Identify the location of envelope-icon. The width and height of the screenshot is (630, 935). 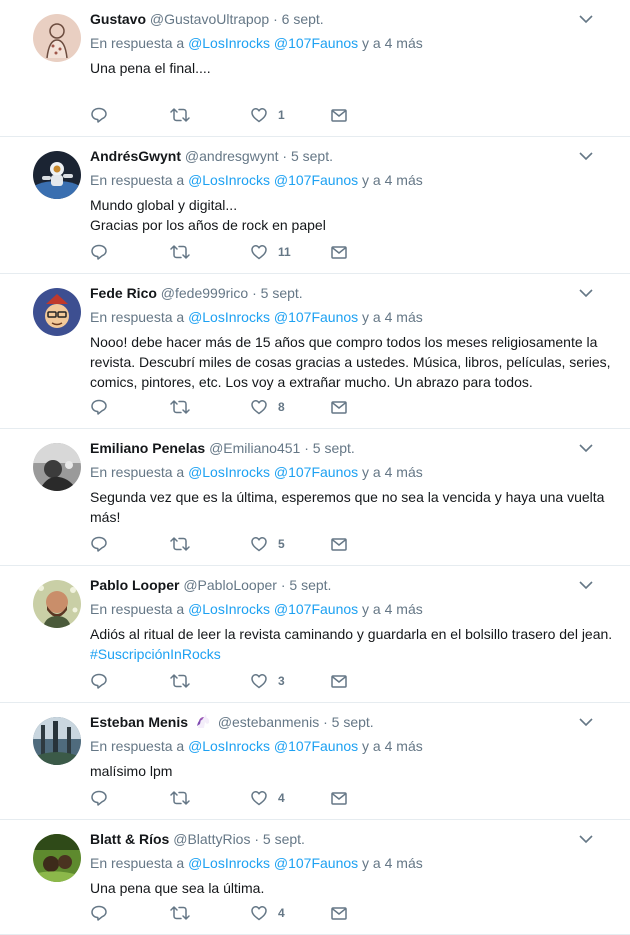
(339, 252).